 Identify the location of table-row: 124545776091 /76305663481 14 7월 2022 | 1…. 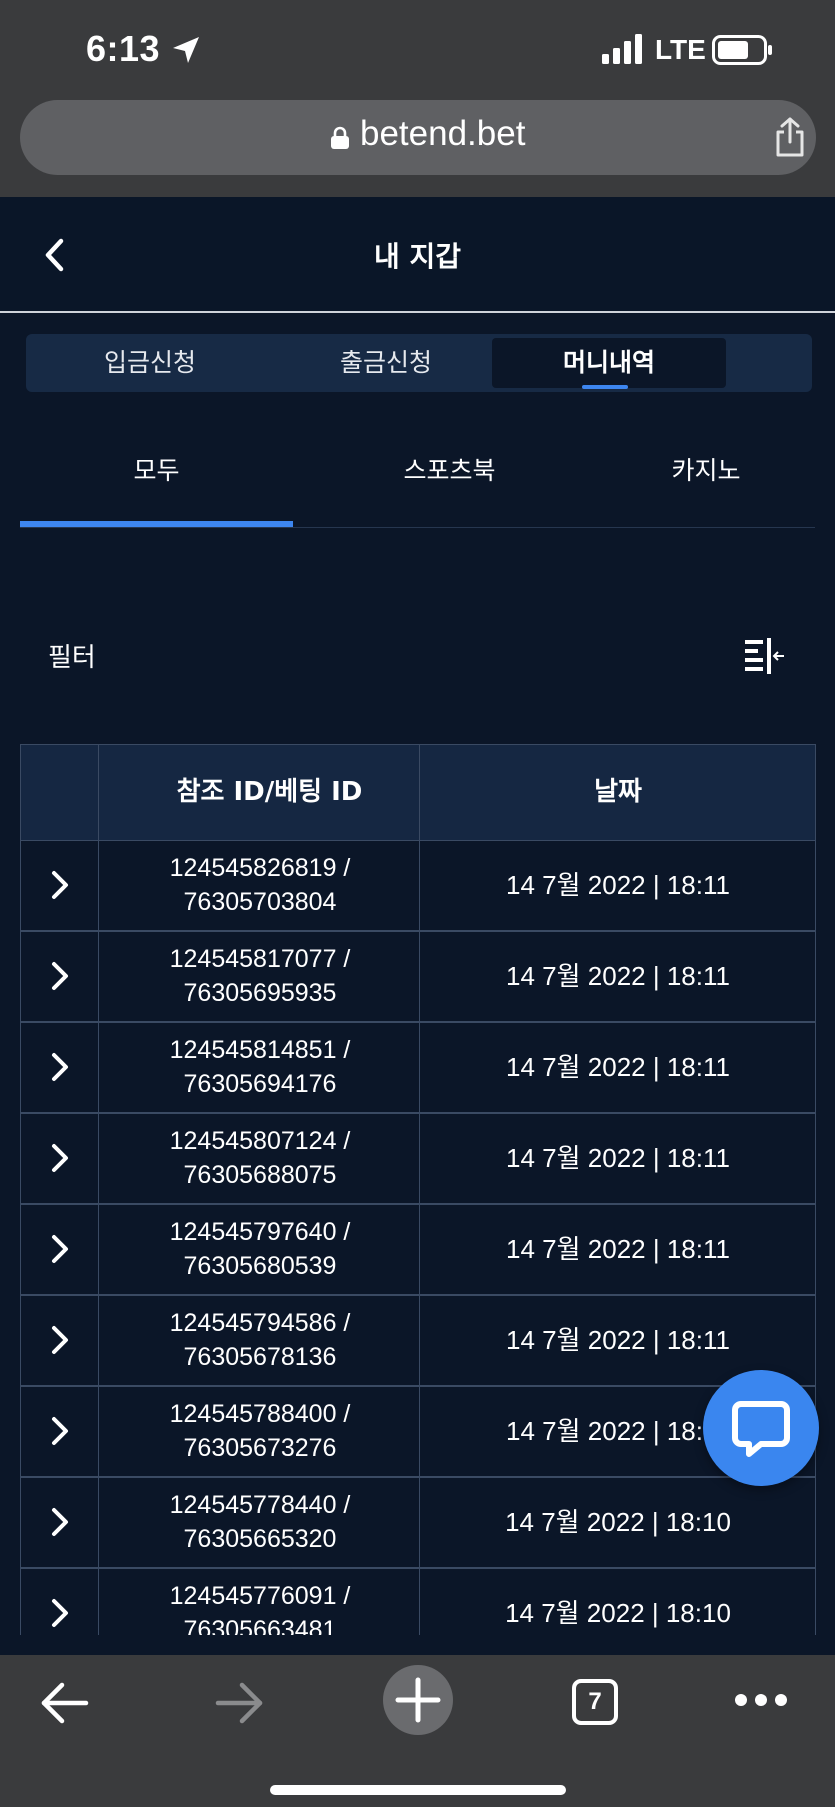
(418, 1602).